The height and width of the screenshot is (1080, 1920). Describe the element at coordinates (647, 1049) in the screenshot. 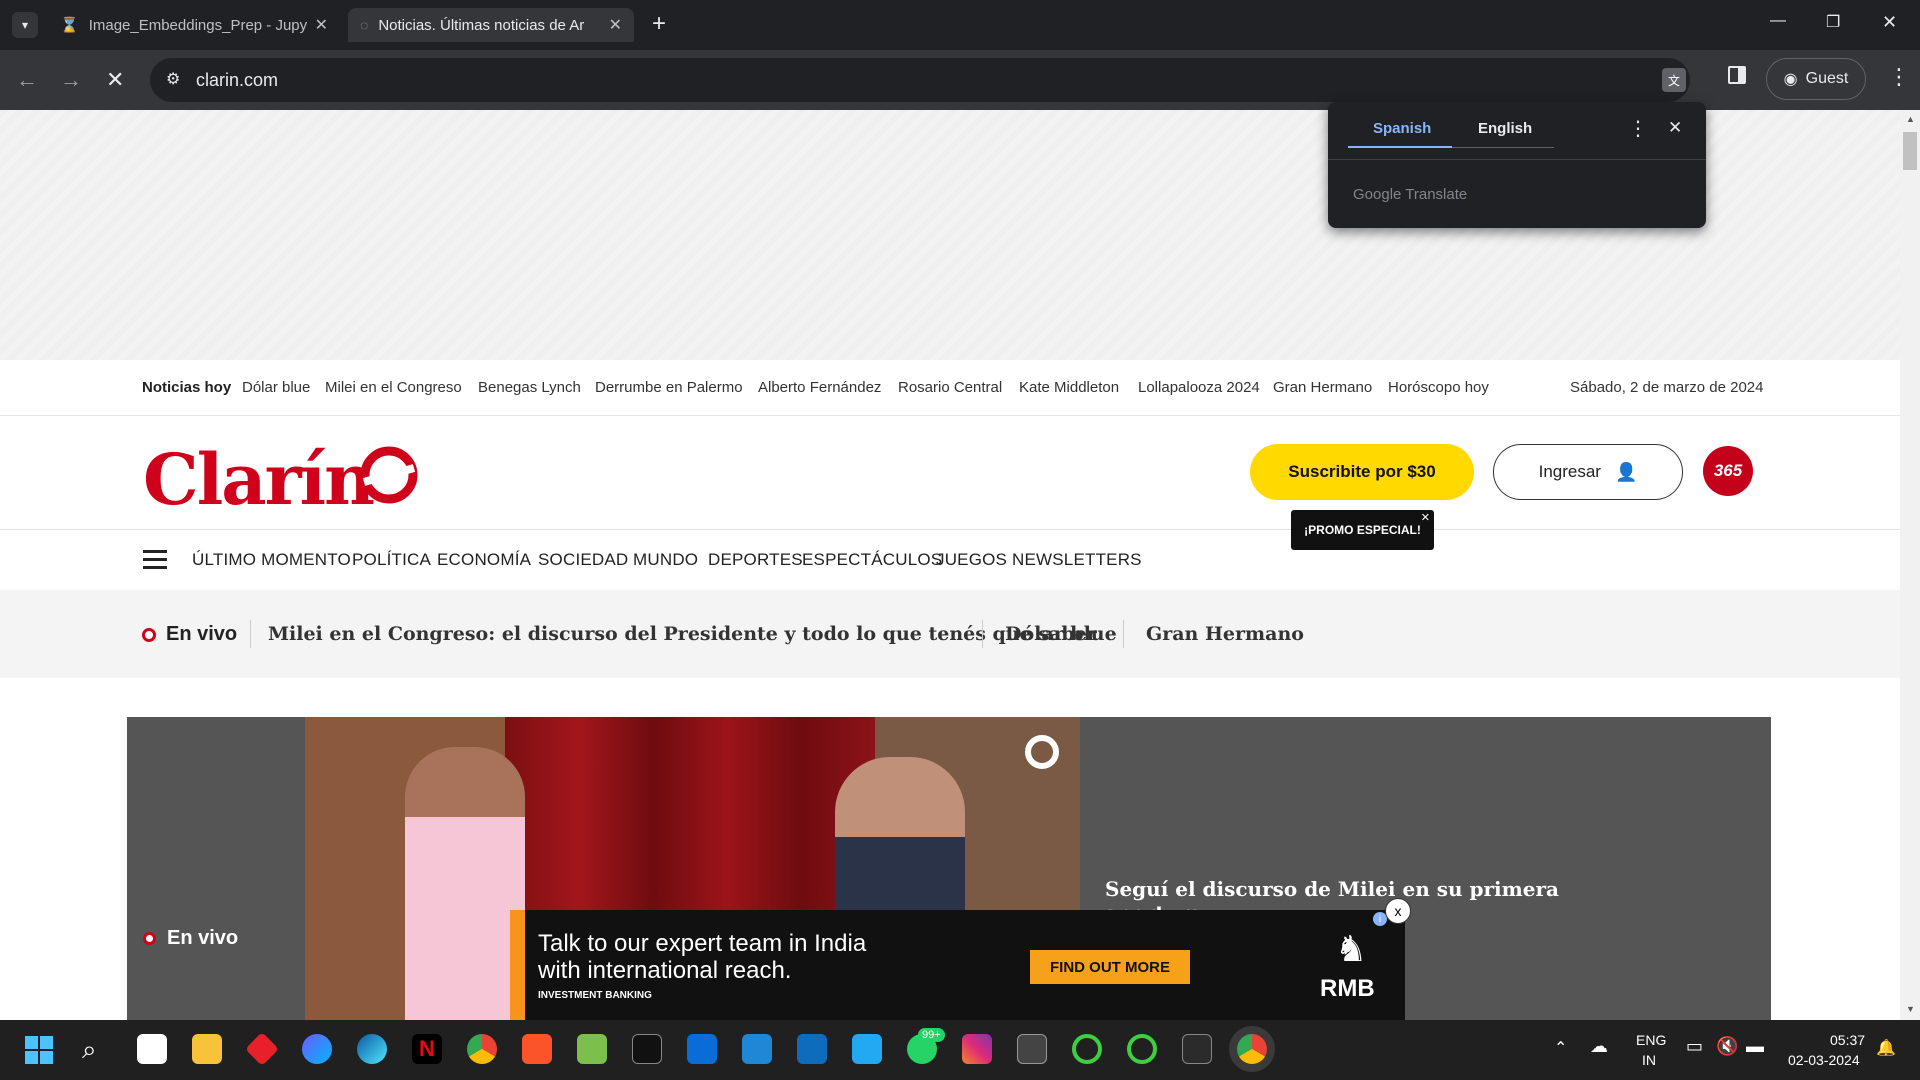

I see `terminal-icon` at that location.